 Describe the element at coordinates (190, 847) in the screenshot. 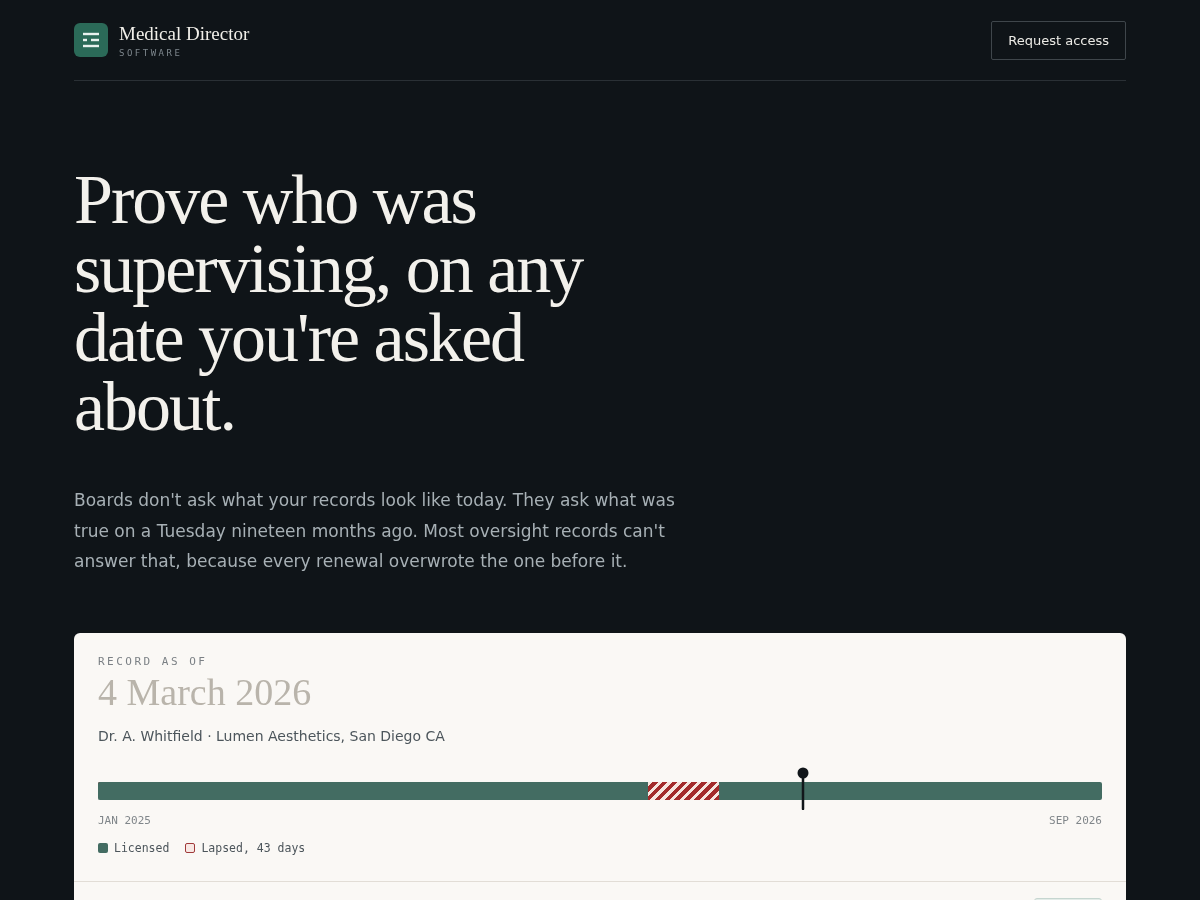

I see `lapsed-swatch-icon` at that location.